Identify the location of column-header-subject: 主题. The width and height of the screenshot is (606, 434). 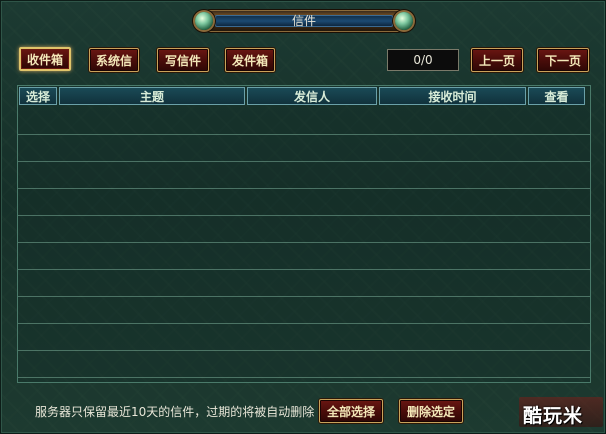
(152, 96).